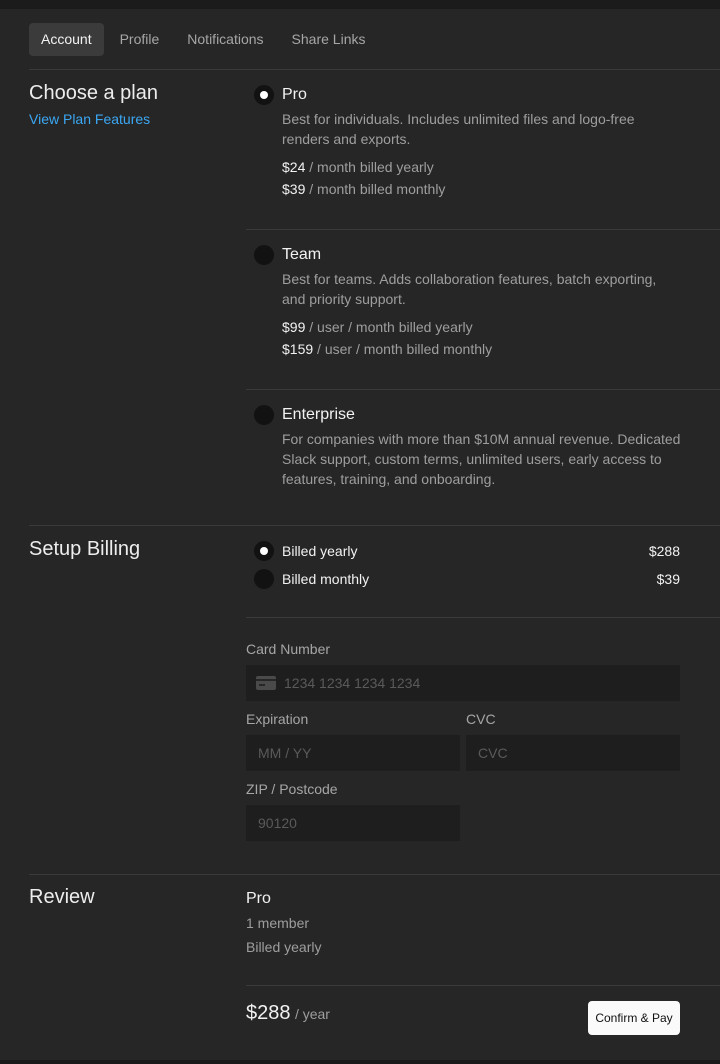 Image resolution: width=720 pixels, height=1064 pixels. What do you see at coordinates (360, 1062) in the screenshot?
I see `bottom-bar` at bounding box center [360, 1062].